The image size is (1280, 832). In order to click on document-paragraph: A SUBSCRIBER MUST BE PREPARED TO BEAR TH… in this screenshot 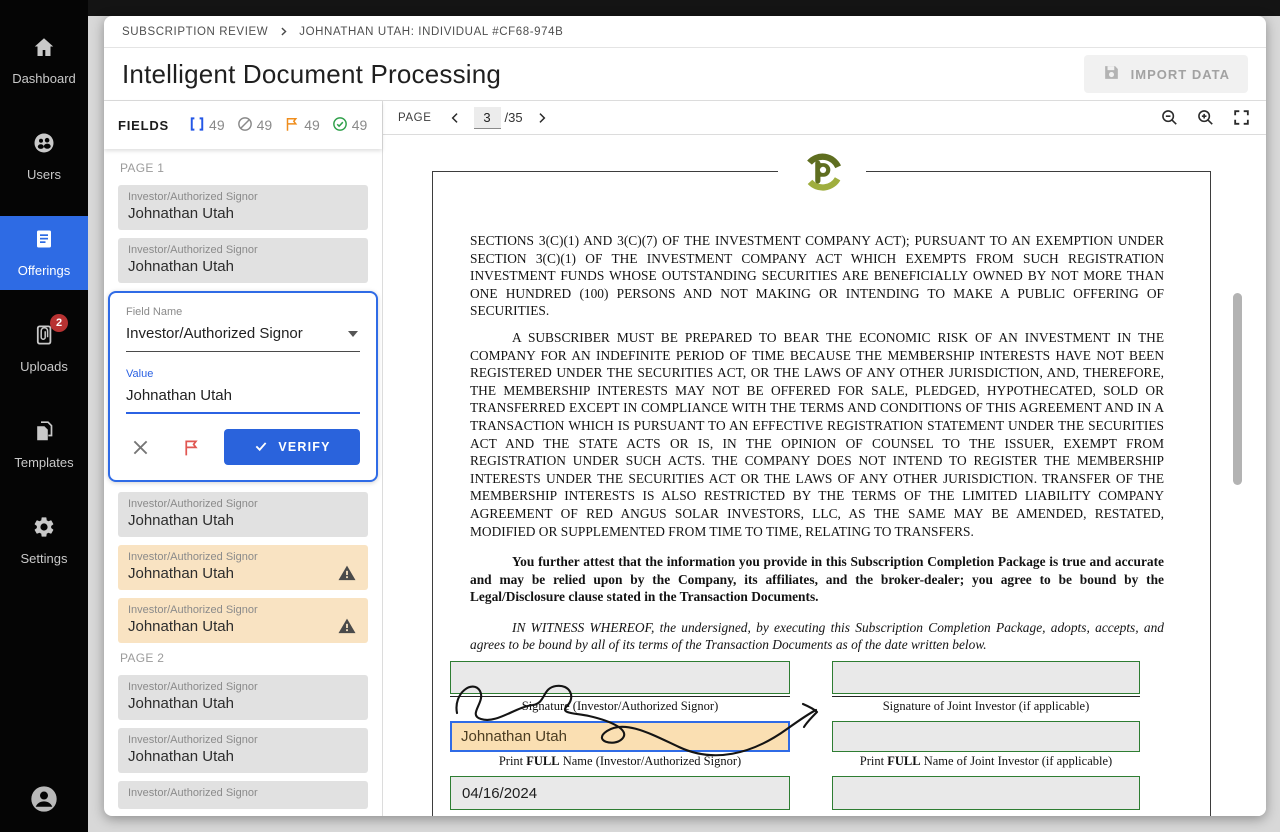, I will do `click(817, 434)`.